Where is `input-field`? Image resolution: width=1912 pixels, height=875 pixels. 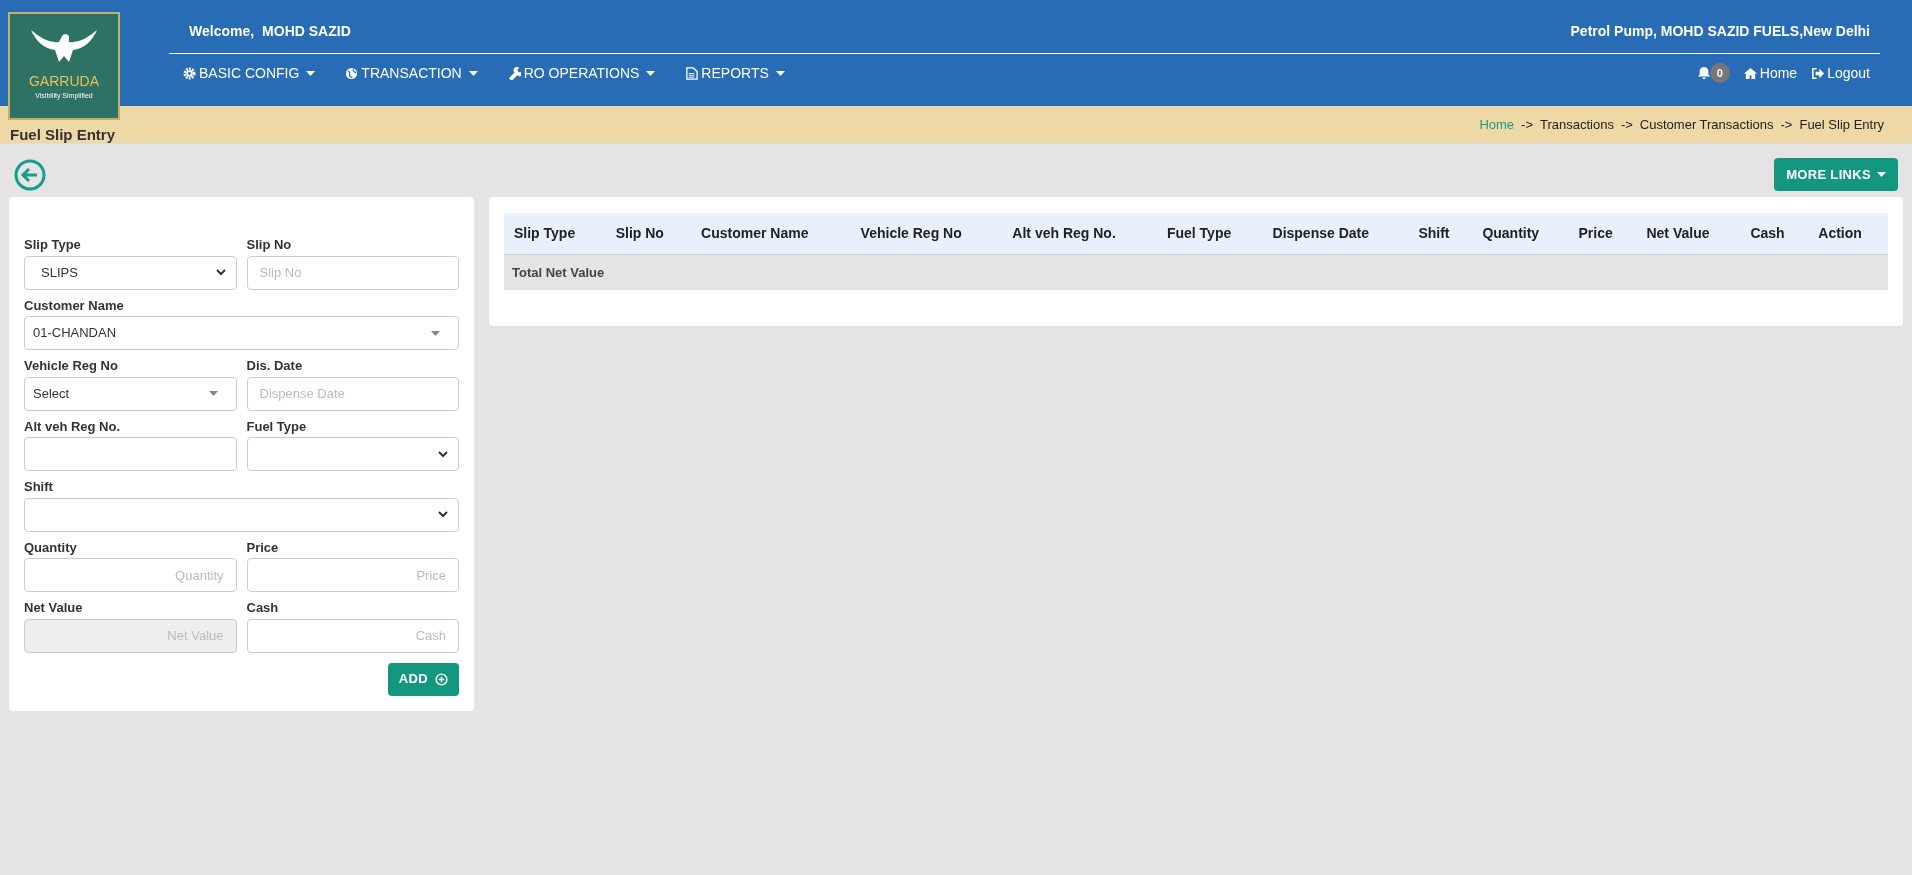
input-field is located at coordinates (130, 454).